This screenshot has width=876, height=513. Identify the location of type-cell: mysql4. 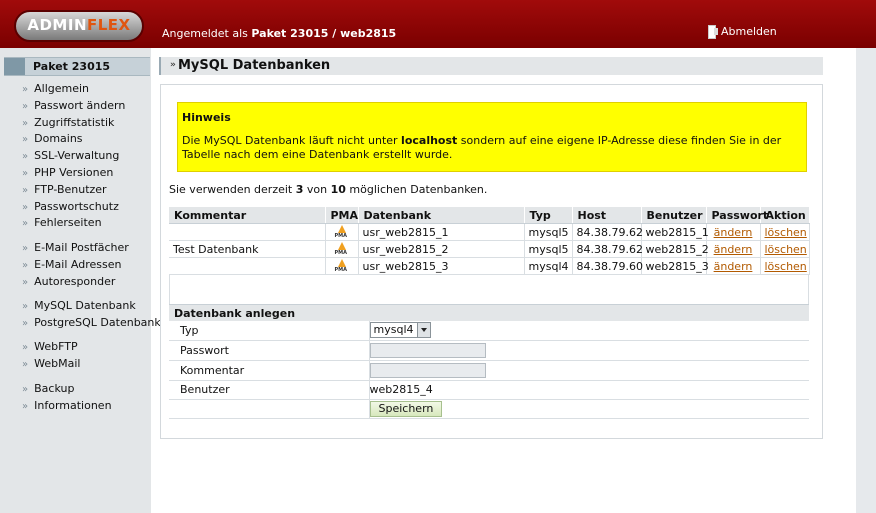
(548, 266).